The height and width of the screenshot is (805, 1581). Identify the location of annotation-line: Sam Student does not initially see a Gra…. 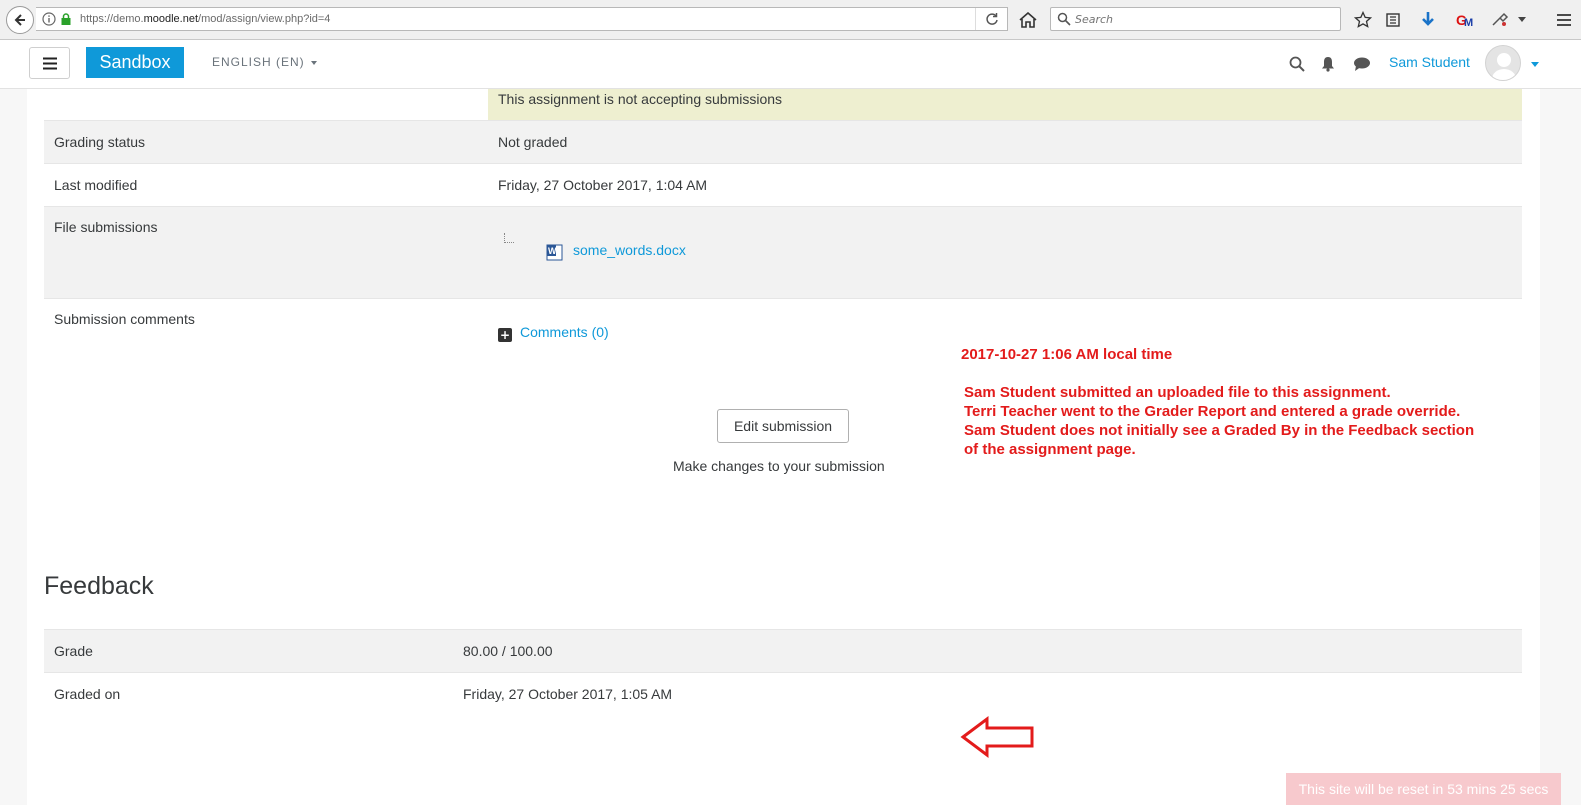
(1219, 430).